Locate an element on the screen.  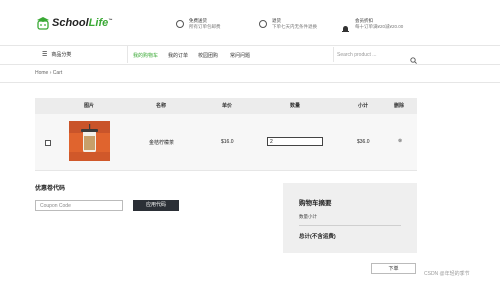
feature-desc: 每十订单满¥20减¥20.00 is located at coordinates (379, 26).